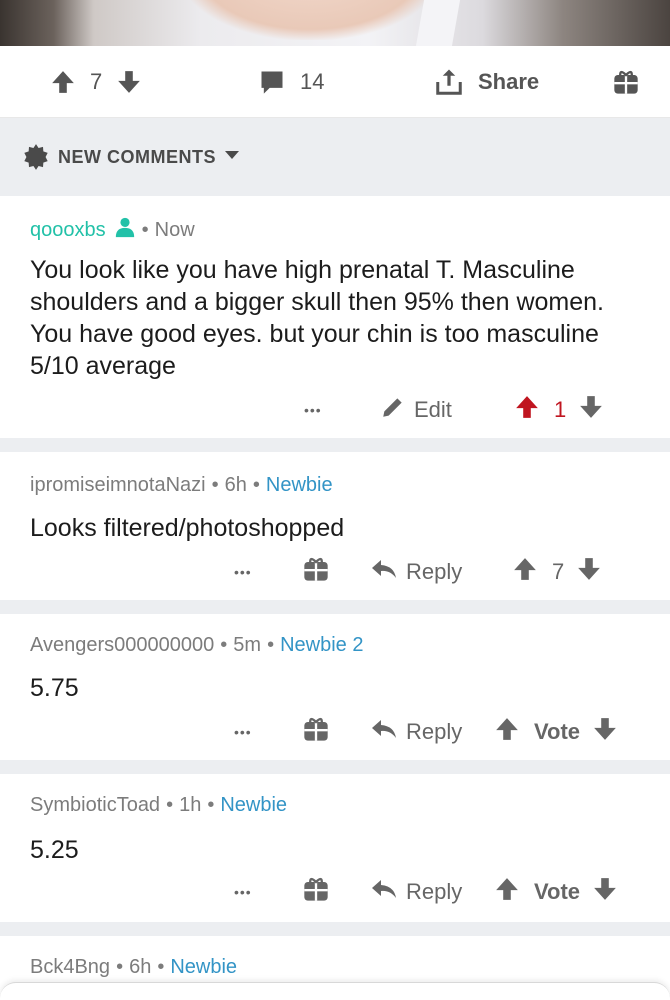  Describe the element at coordinates (95, 805) in the screenshot. I see `comment-author: SymbioticToad` at that location.